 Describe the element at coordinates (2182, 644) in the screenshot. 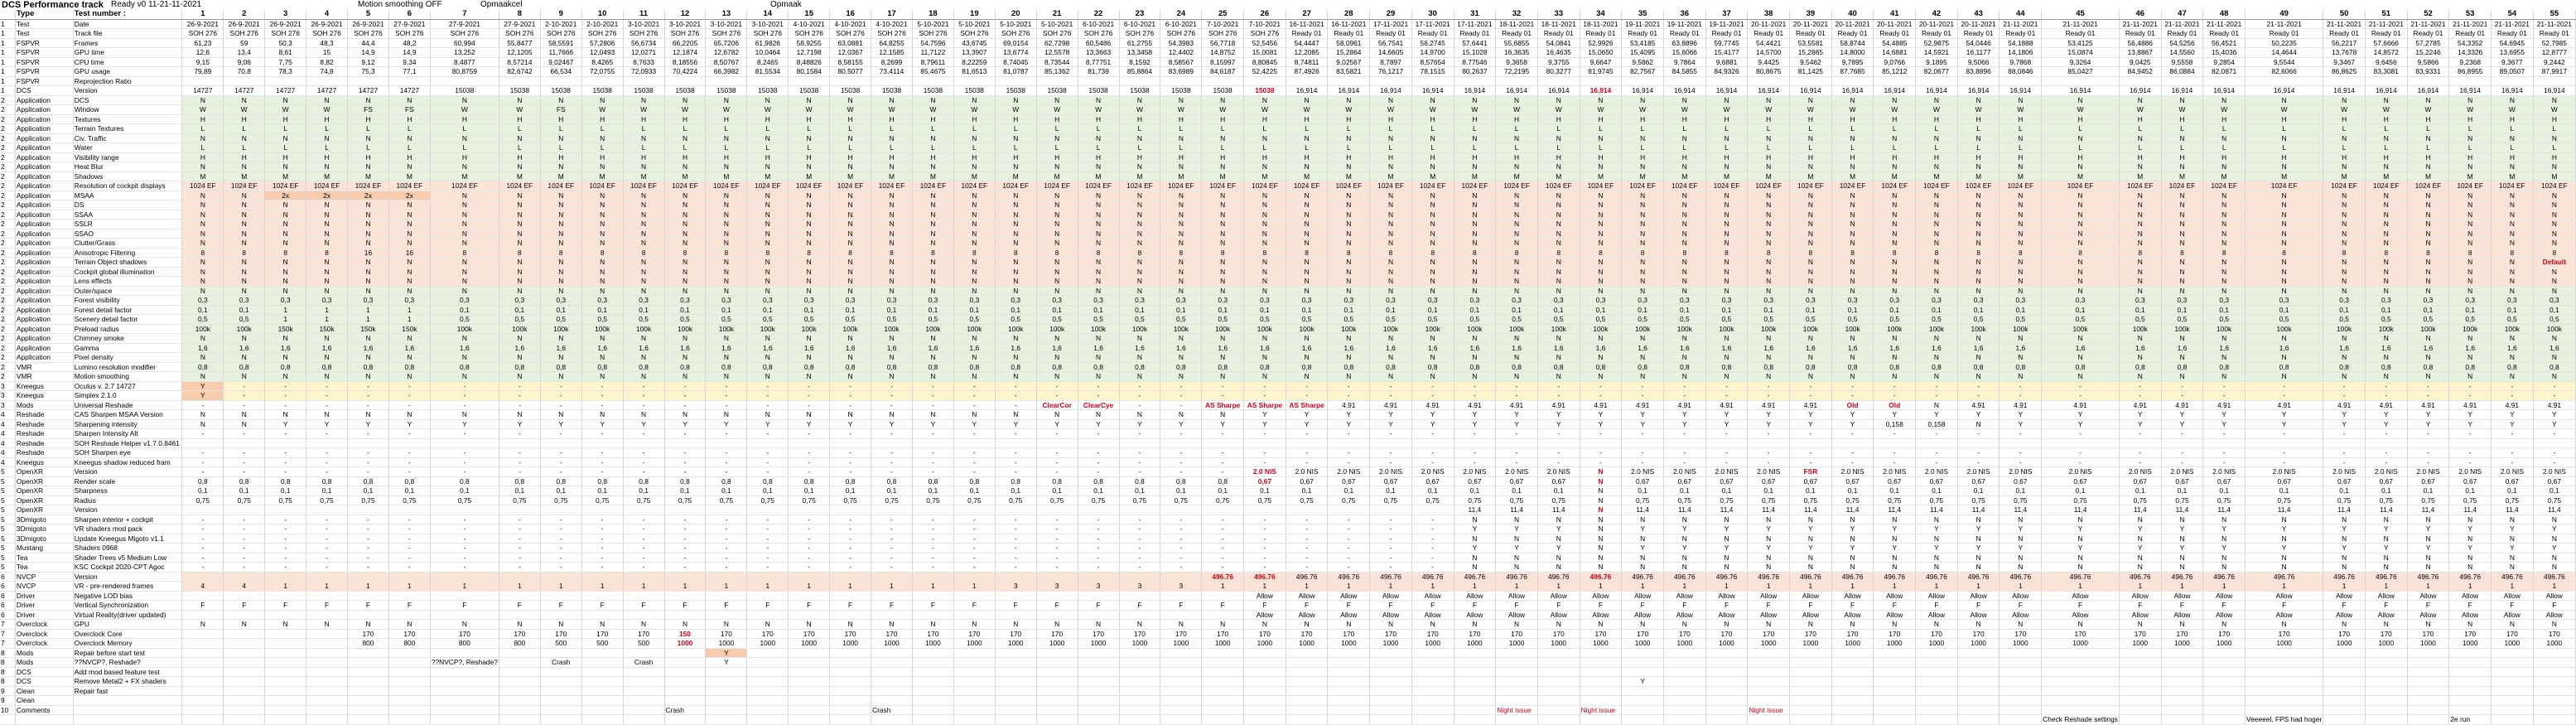

I see `data-cell: 1000` at that location.